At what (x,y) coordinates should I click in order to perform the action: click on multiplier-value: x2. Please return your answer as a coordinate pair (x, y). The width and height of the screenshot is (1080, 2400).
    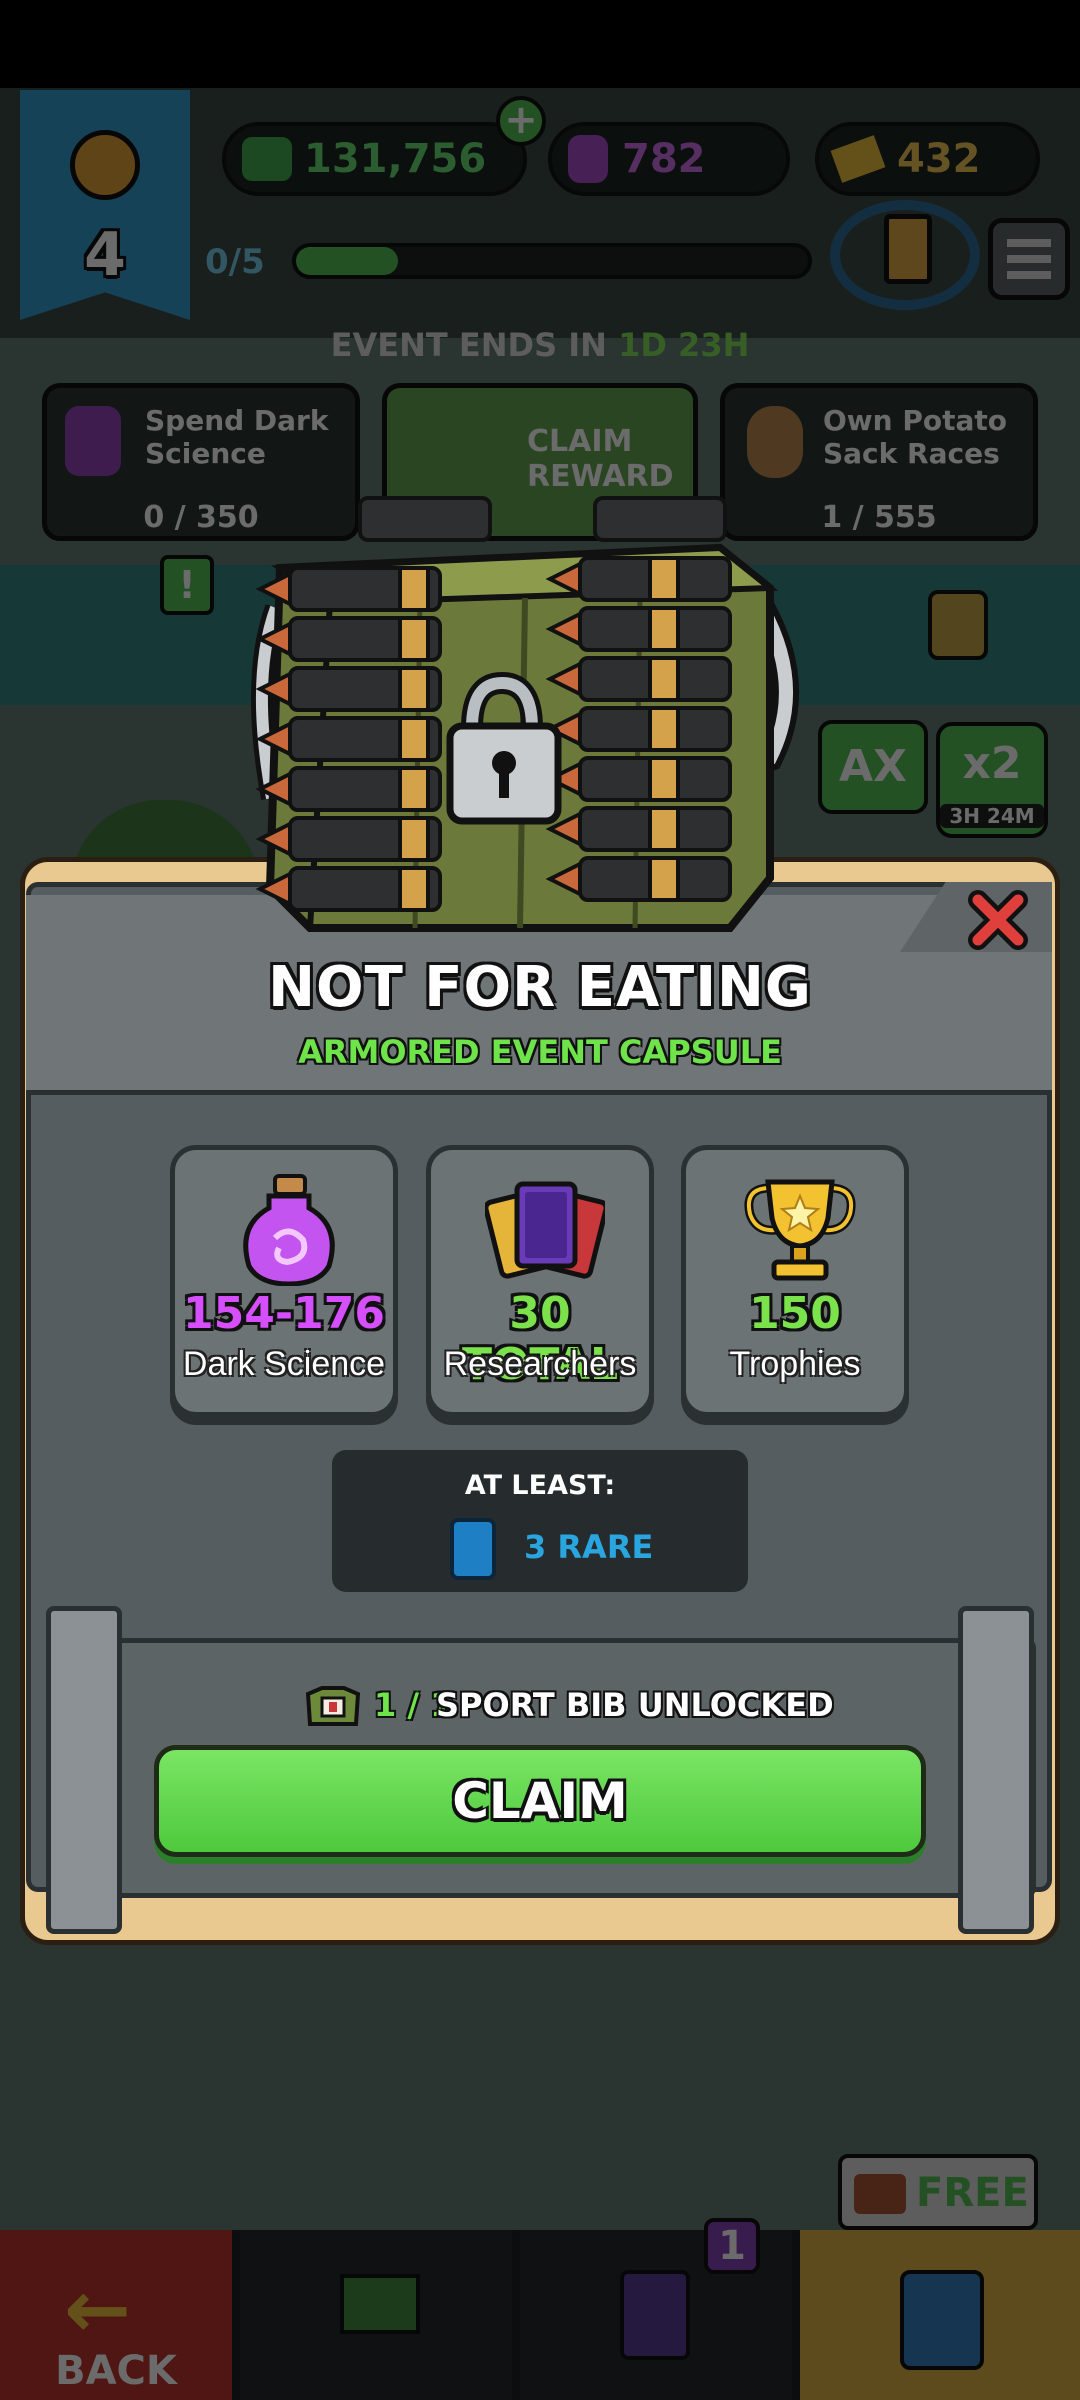
    Looking at the image, I should click on (992, 763).